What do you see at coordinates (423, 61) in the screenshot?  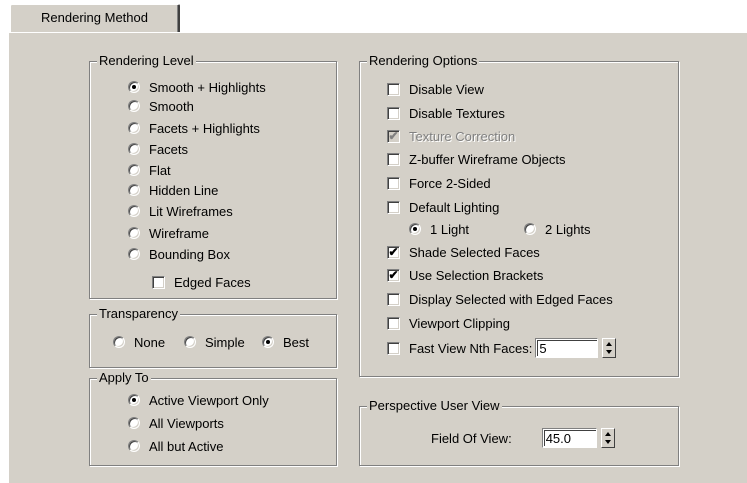 I see `rendering-options-title: Rendering Options` at bounding box center [423, 61].